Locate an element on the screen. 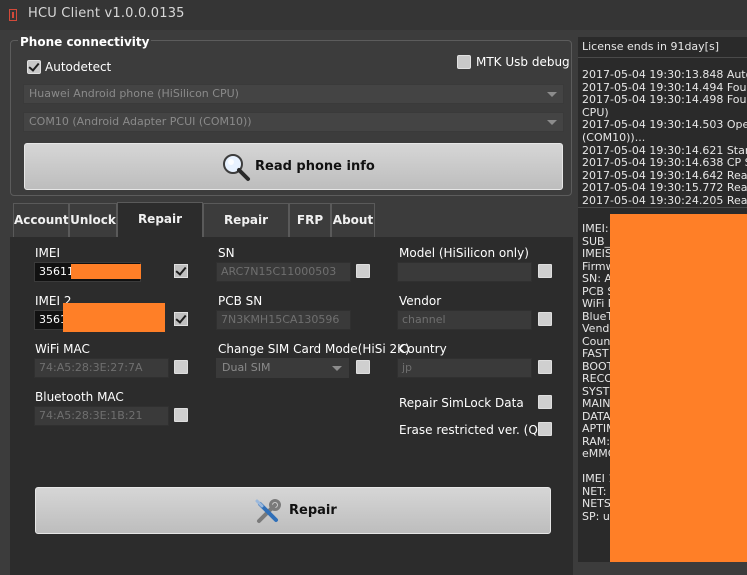 This screenshot has width=747, height=575. tab-account: Account is located at coordinates (41, 220).